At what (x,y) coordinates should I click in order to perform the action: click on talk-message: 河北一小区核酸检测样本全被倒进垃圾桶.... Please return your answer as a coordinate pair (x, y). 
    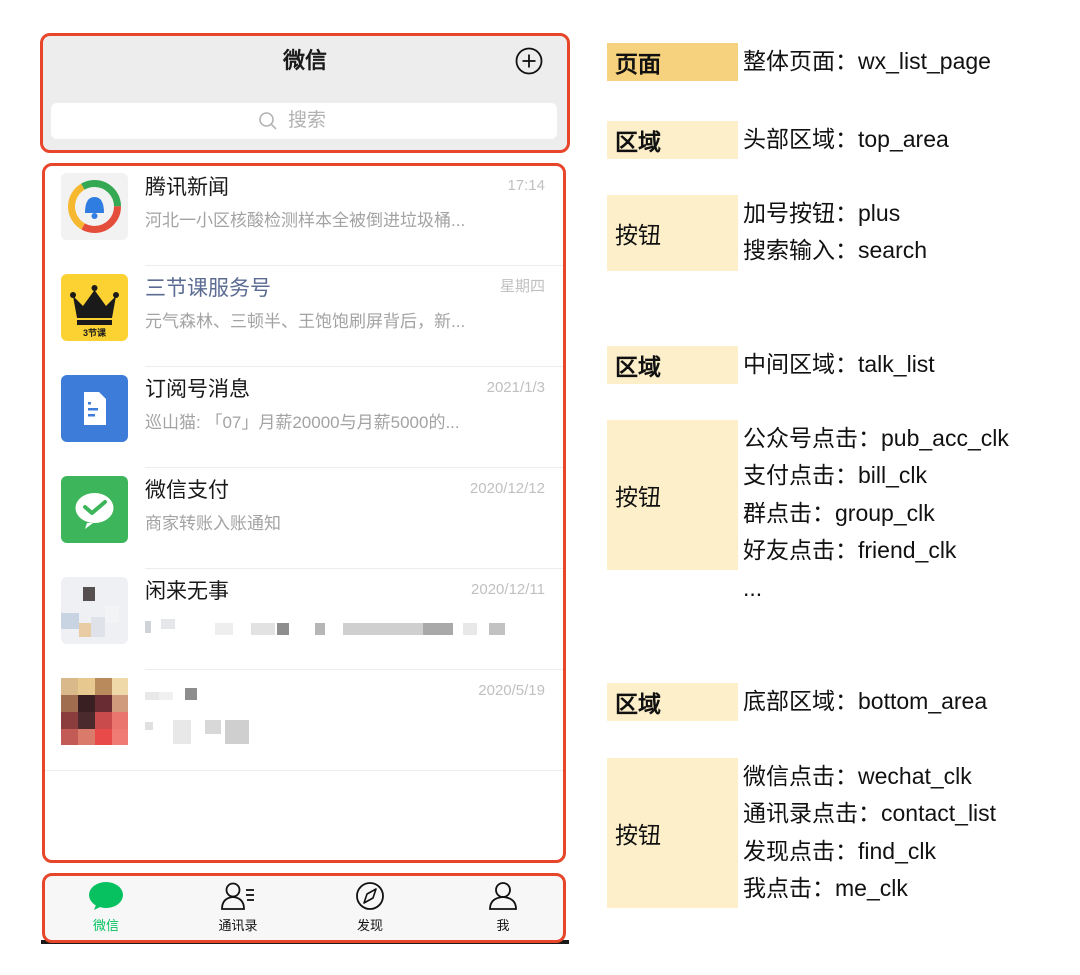
    Looking at the image, I should click on (305, 220).